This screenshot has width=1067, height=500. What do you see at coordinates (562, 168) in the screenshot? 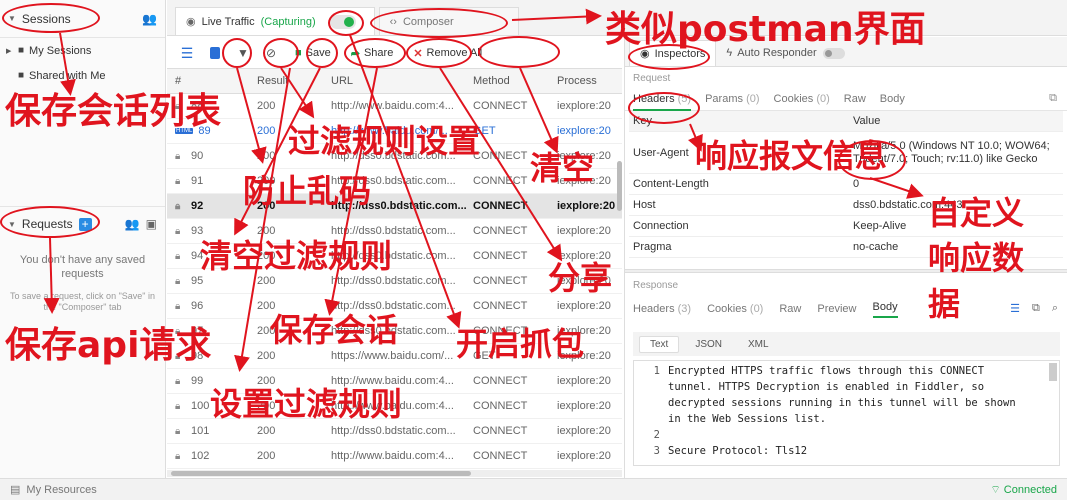
I see `annotation-clear: 清空` at bounding box center [562, 168].